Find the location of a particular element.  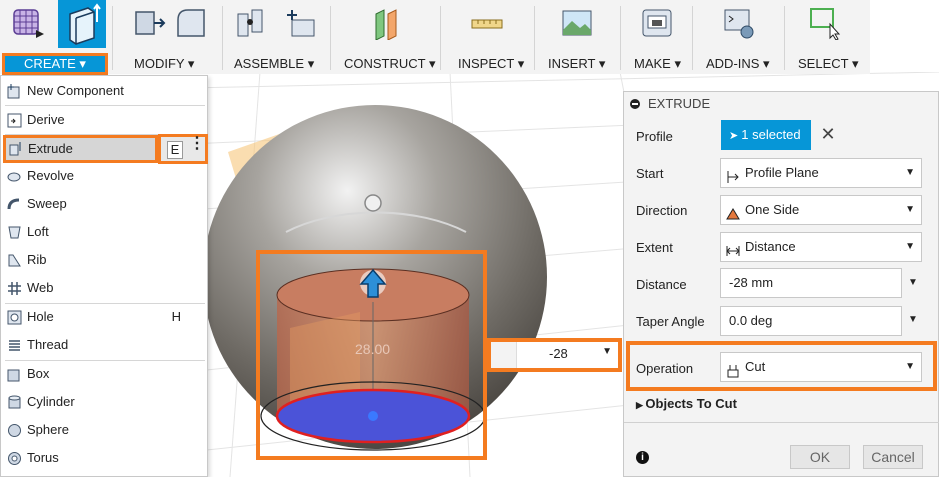

loft-icon is located at coordinates (14, 232).